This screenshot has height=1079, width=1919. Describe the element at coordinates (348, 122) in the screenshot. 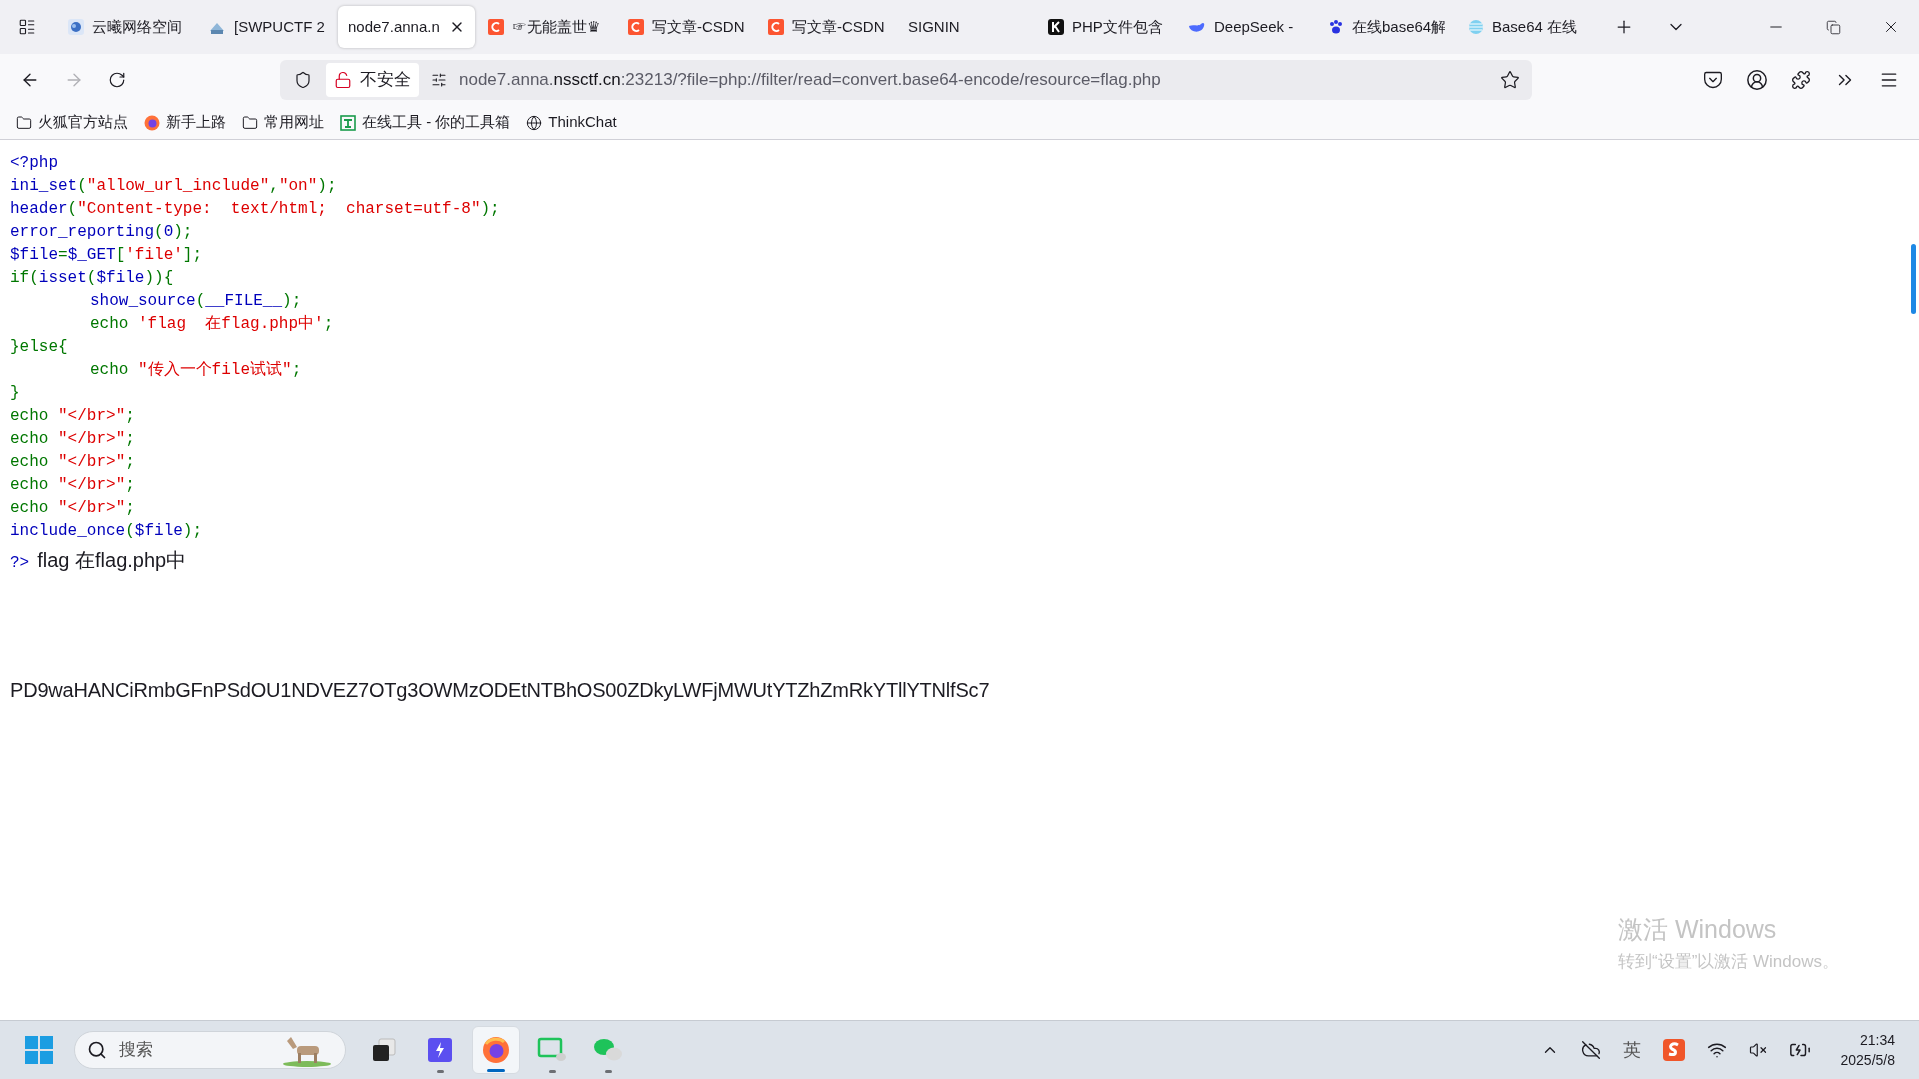

I see `toolbox-icon` at that location.